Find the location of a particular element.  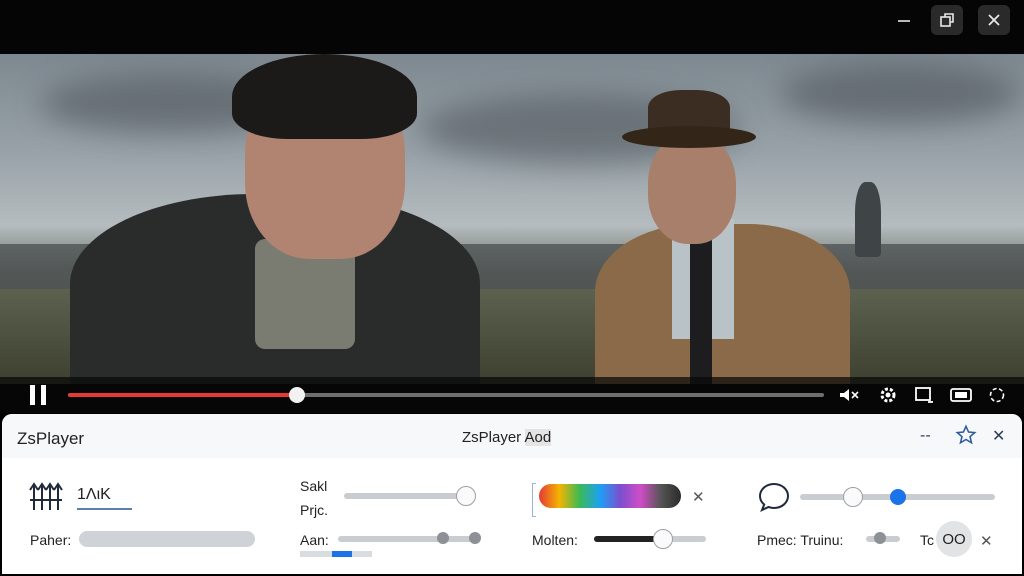

paher-label: Paher: is located at coordinates (51, 540).